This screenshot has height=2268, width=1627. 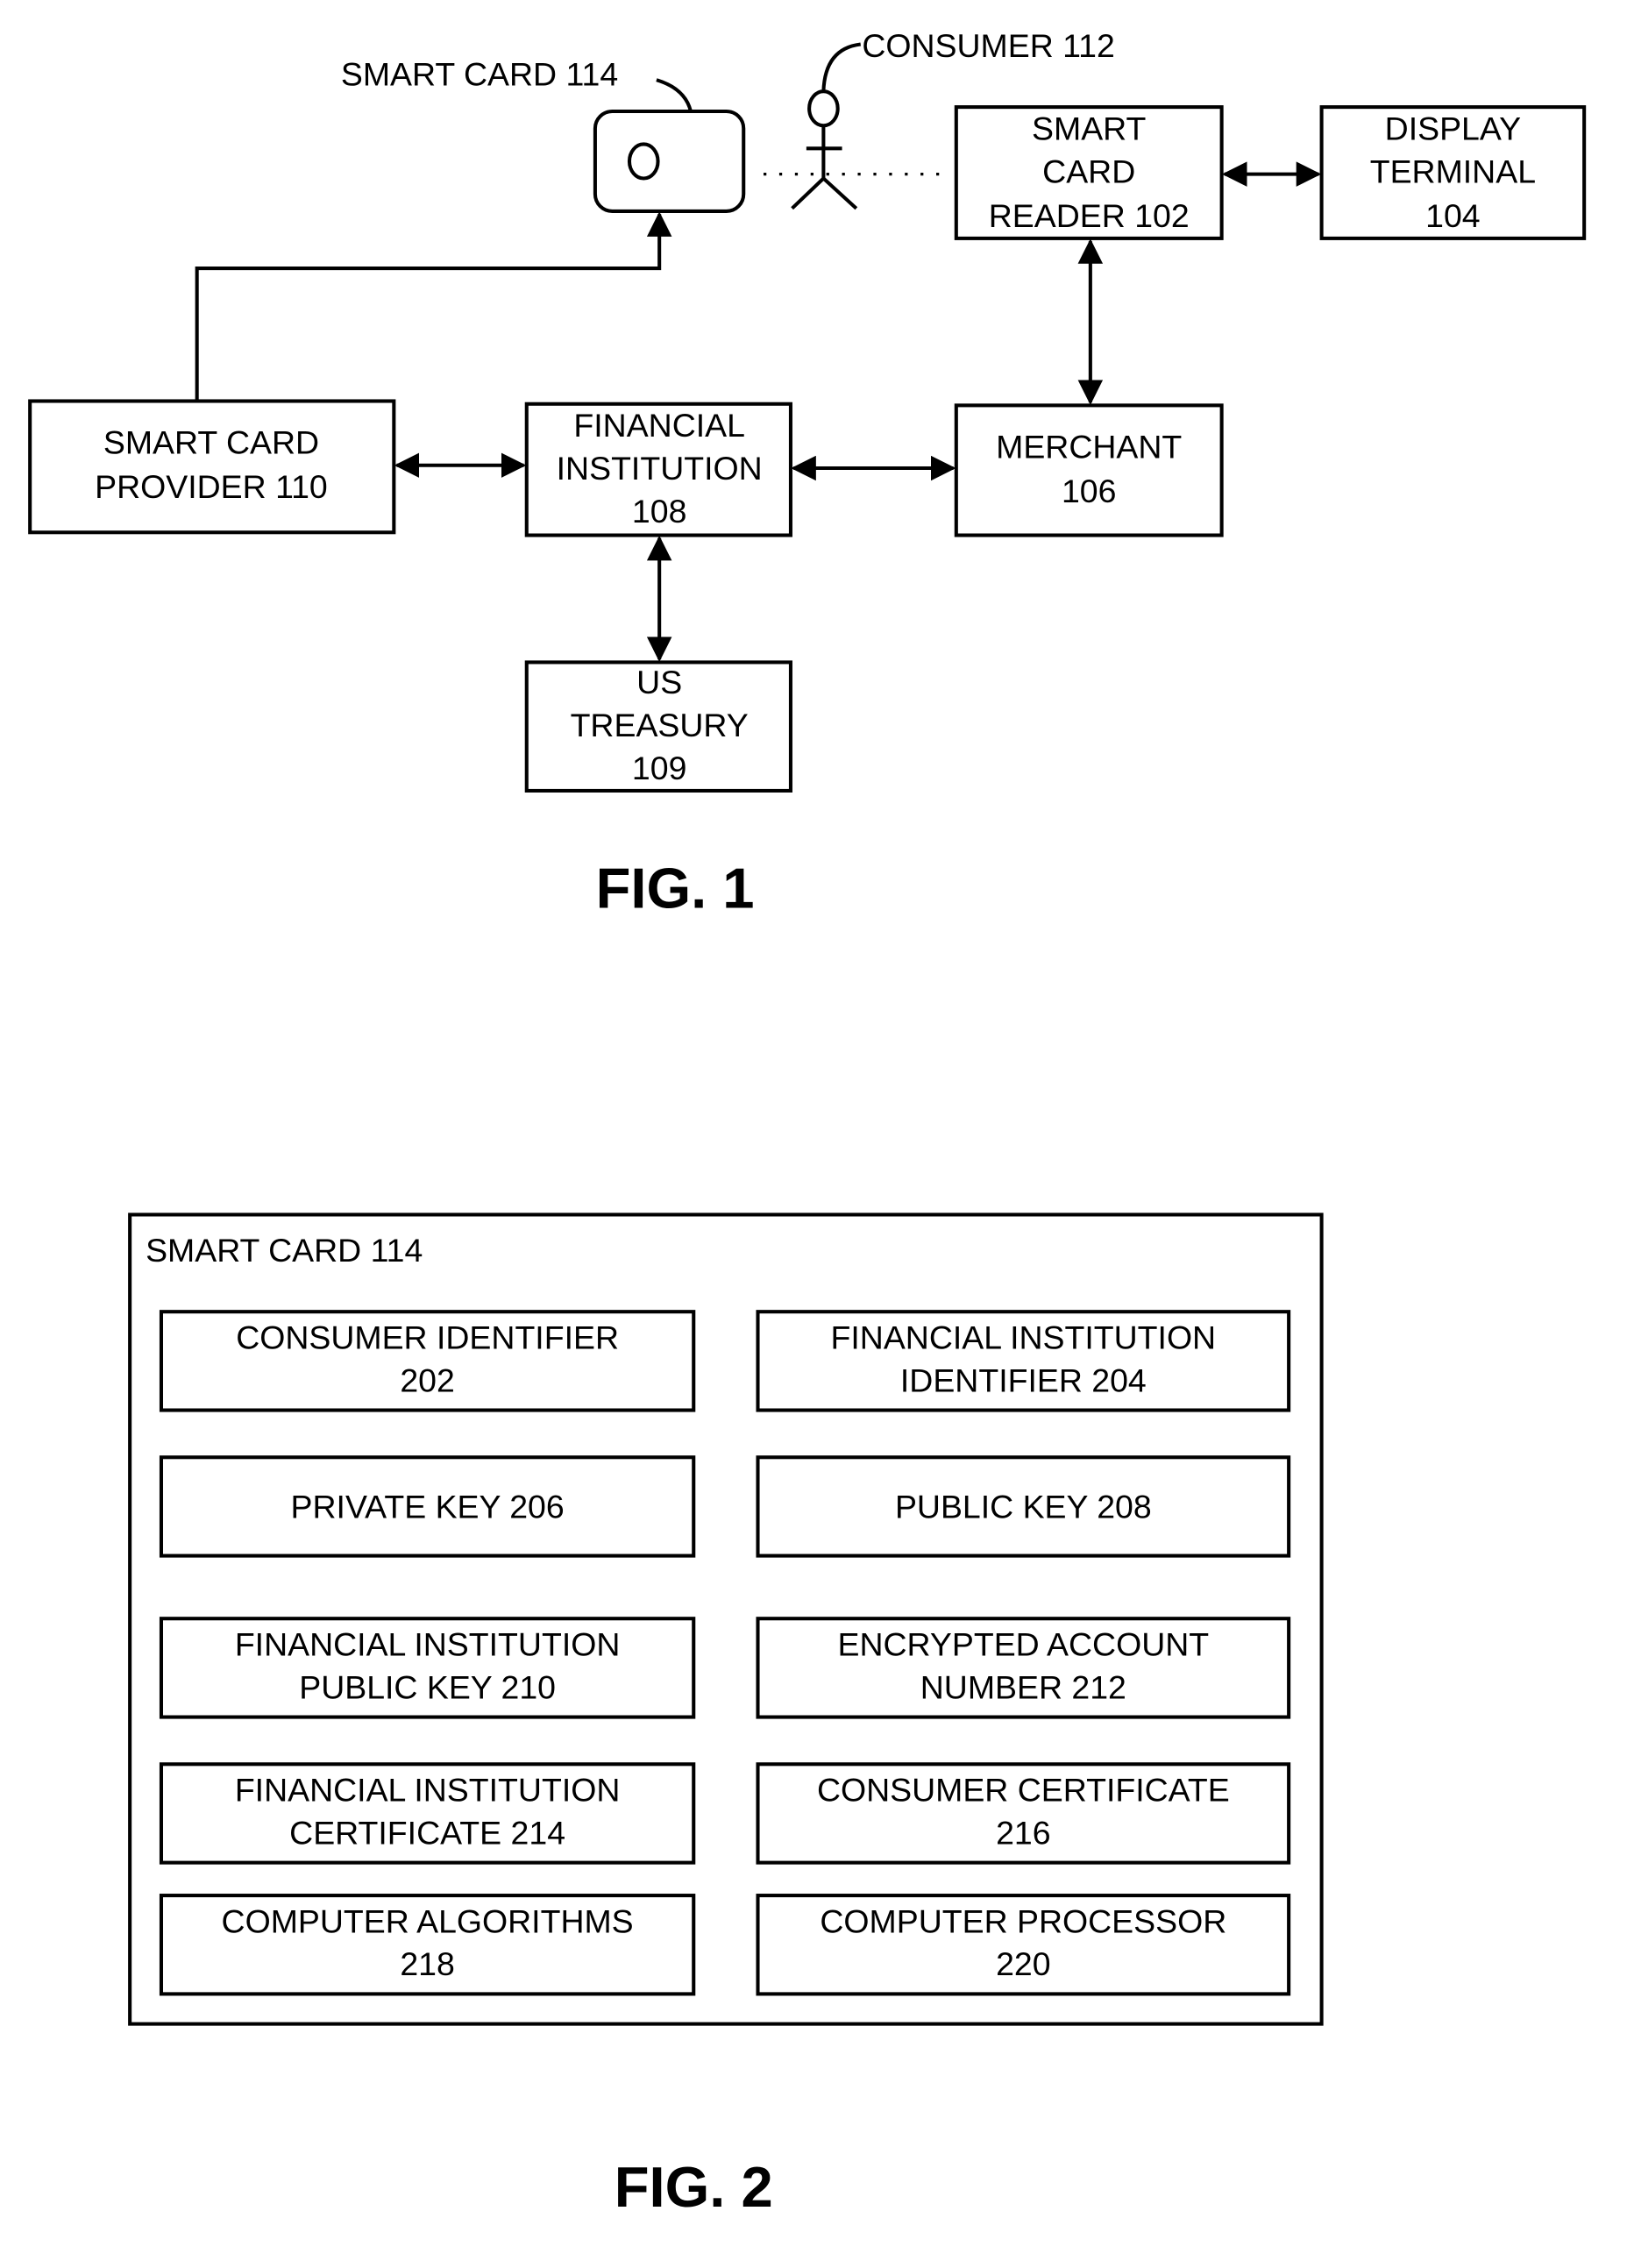 I want to click on reader-text: SMART, so click(x=1089, y=128).